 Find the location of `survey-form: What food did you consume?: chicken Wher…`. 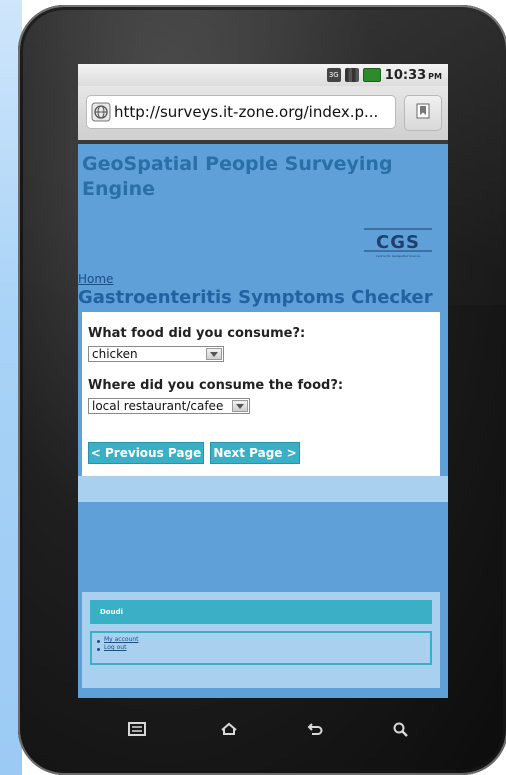

survey-form: What food did you consume?: chicken Wher… is located at coordinates (261, 394).